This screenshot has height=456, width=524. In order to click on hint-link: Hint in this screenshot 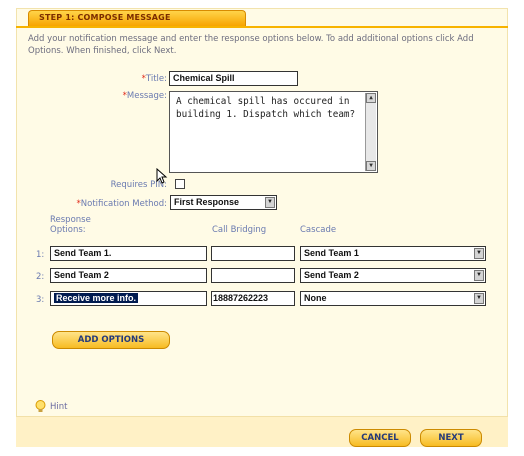, I will do `click(58, 407)`.